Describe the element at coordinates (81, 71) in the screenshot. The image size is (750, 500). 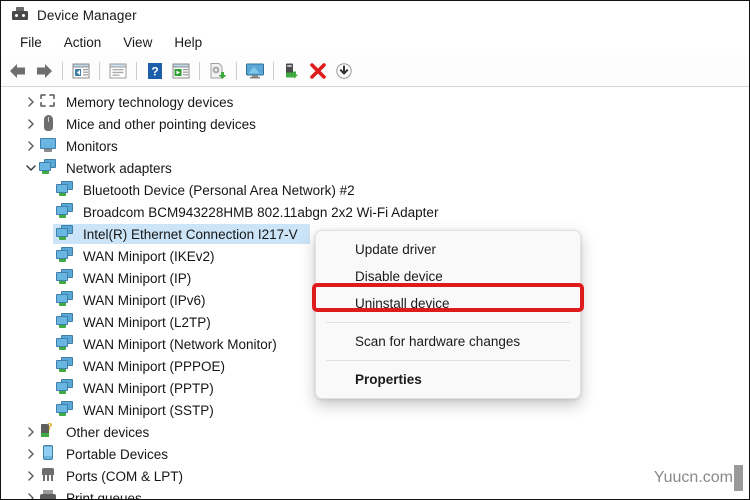
I see `show-hide-console-tree-icon` at that location.